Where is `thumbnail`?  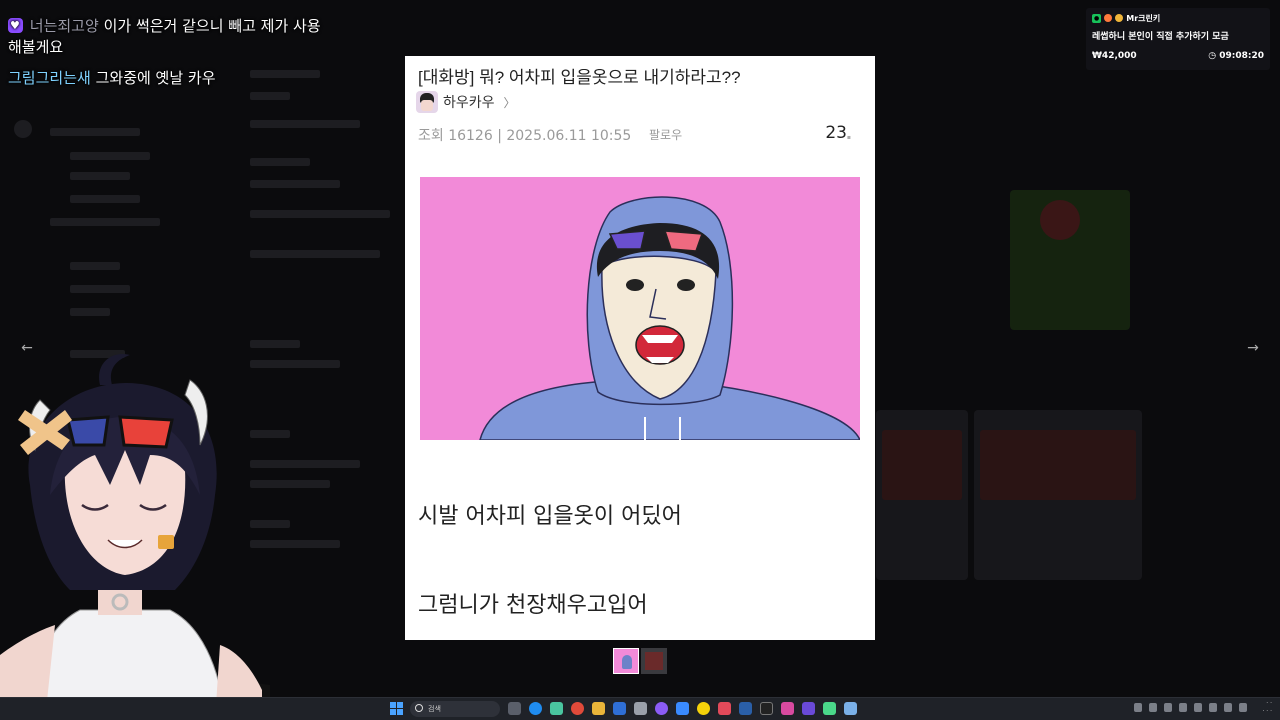
thumbnail is located at coordinates (654, 661).